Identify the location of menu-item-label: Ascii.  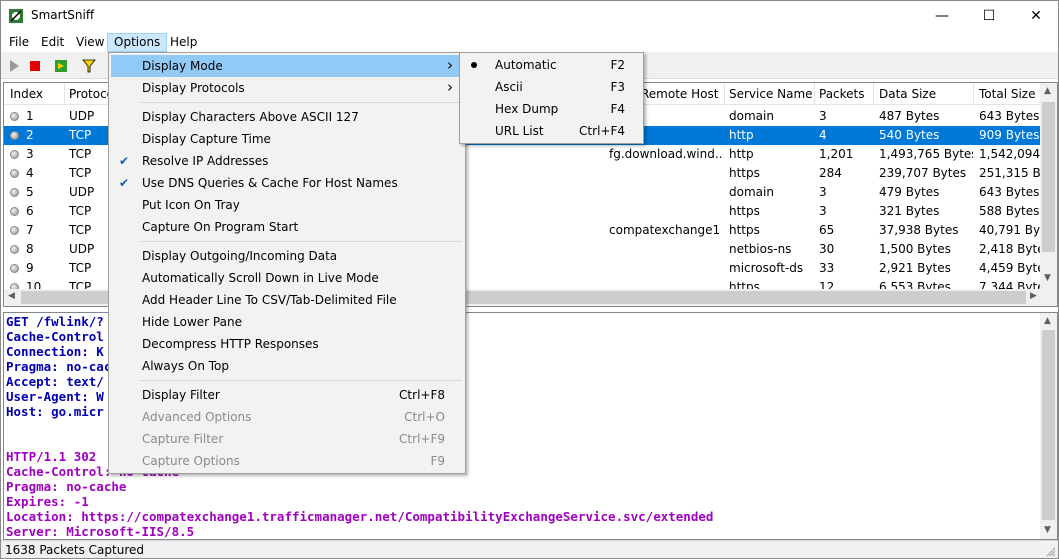
(509, 87).